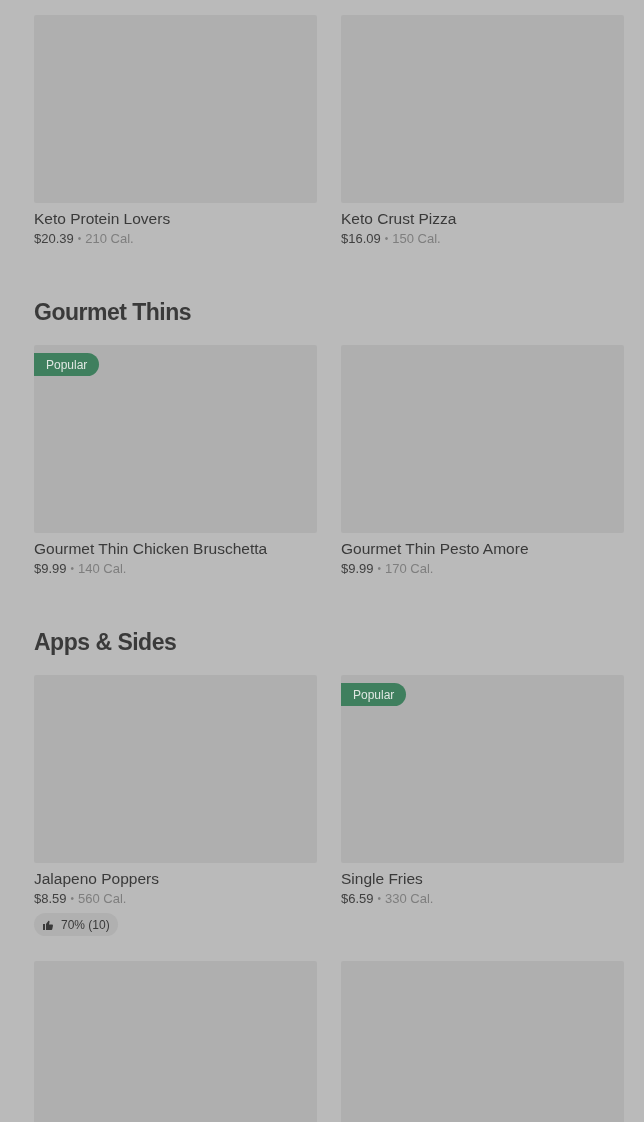 Image resolution: width=644 pixels, height=1122 pixels. I want to click on item-price: $16.09, so click(361, 239).